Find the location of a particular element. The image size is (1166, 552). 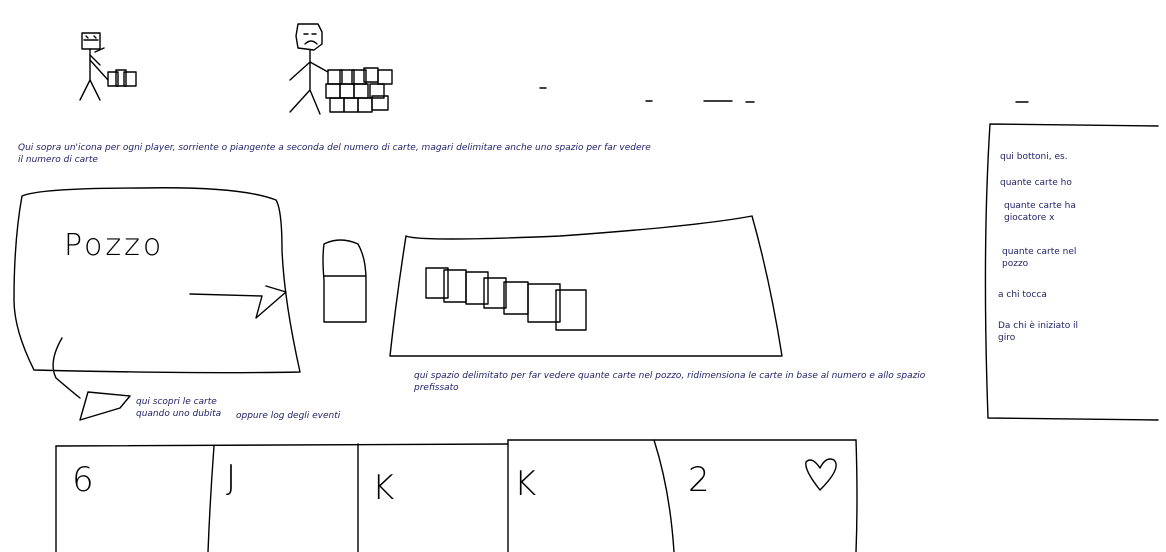

single-card-sketch is located at coordinates (344, 281).